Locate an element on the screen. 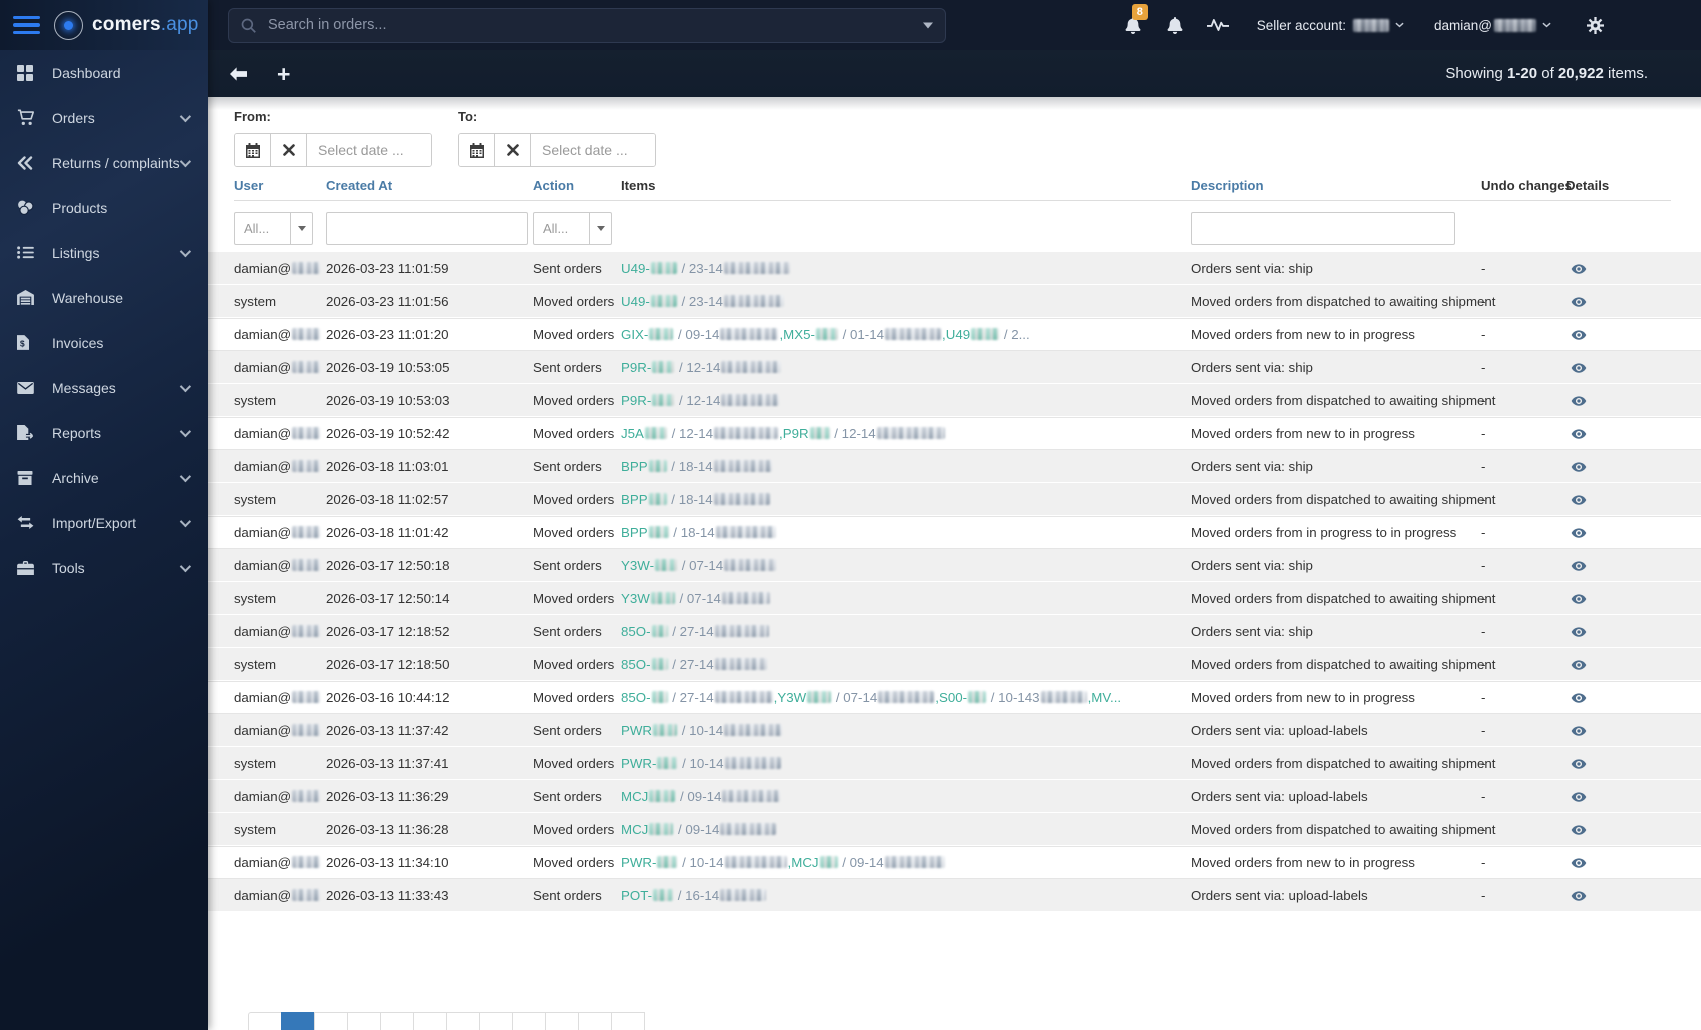  order-item-link: P9R / 12-14 is located at coordinates (864, 433).